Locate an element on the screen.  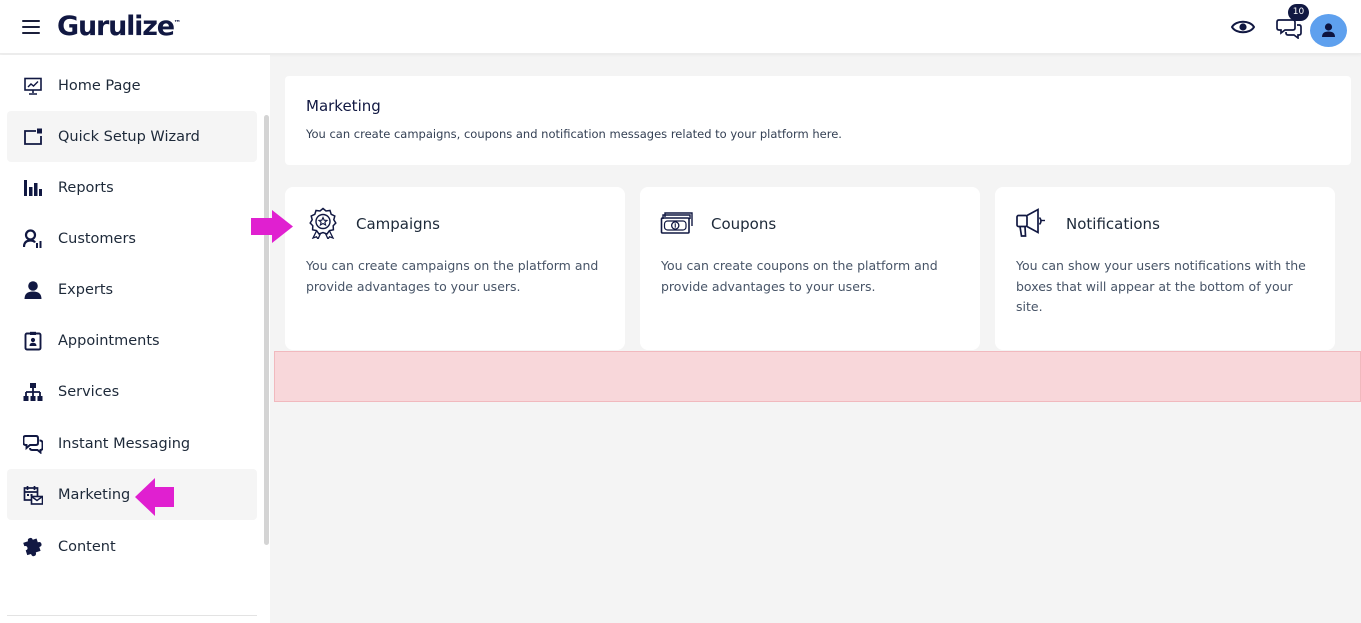
sidebar-item-label: Instant Messaging is located at coordinates (124, 443).